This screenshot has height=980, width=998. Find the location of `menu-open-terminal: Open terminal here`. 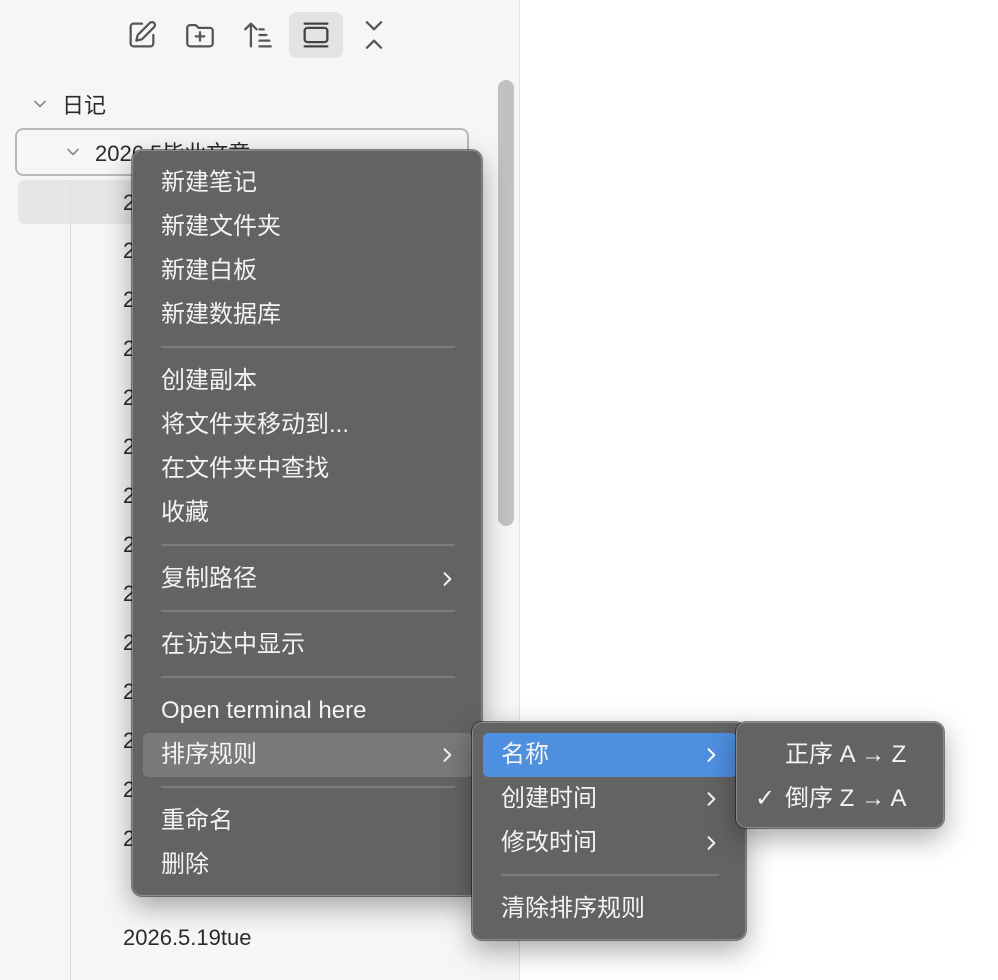

menu-open-terminal: Open terminal here is located at coordinates (308, 711).